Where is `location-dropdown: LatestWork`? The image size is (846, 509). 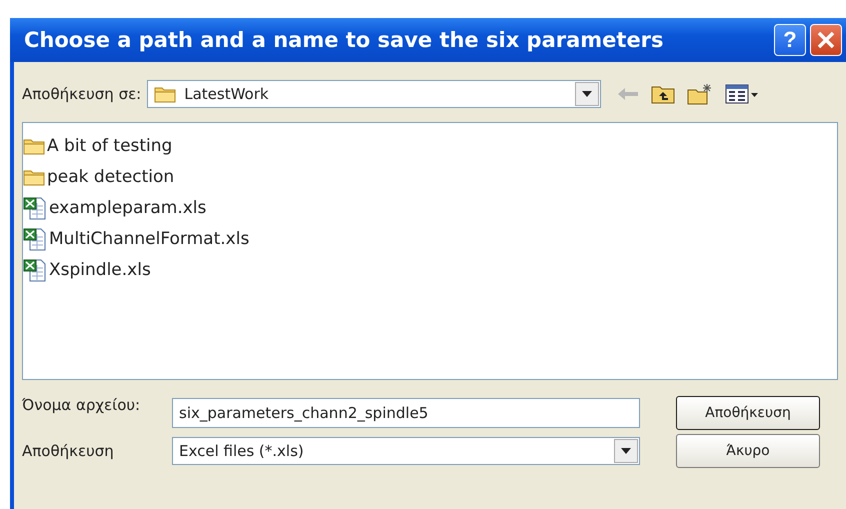
location-dropdown: LatestWork is located at coordinates (374, 94).